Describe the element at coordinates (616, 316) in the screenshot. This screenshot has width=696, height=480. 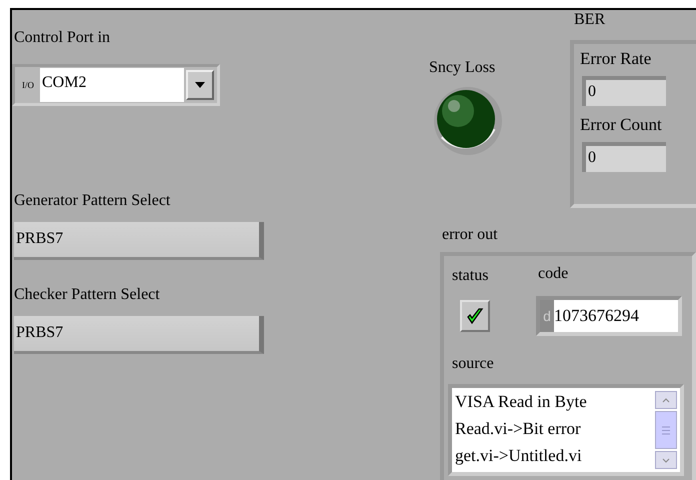
I see `code-value: 1073676294` at that location.